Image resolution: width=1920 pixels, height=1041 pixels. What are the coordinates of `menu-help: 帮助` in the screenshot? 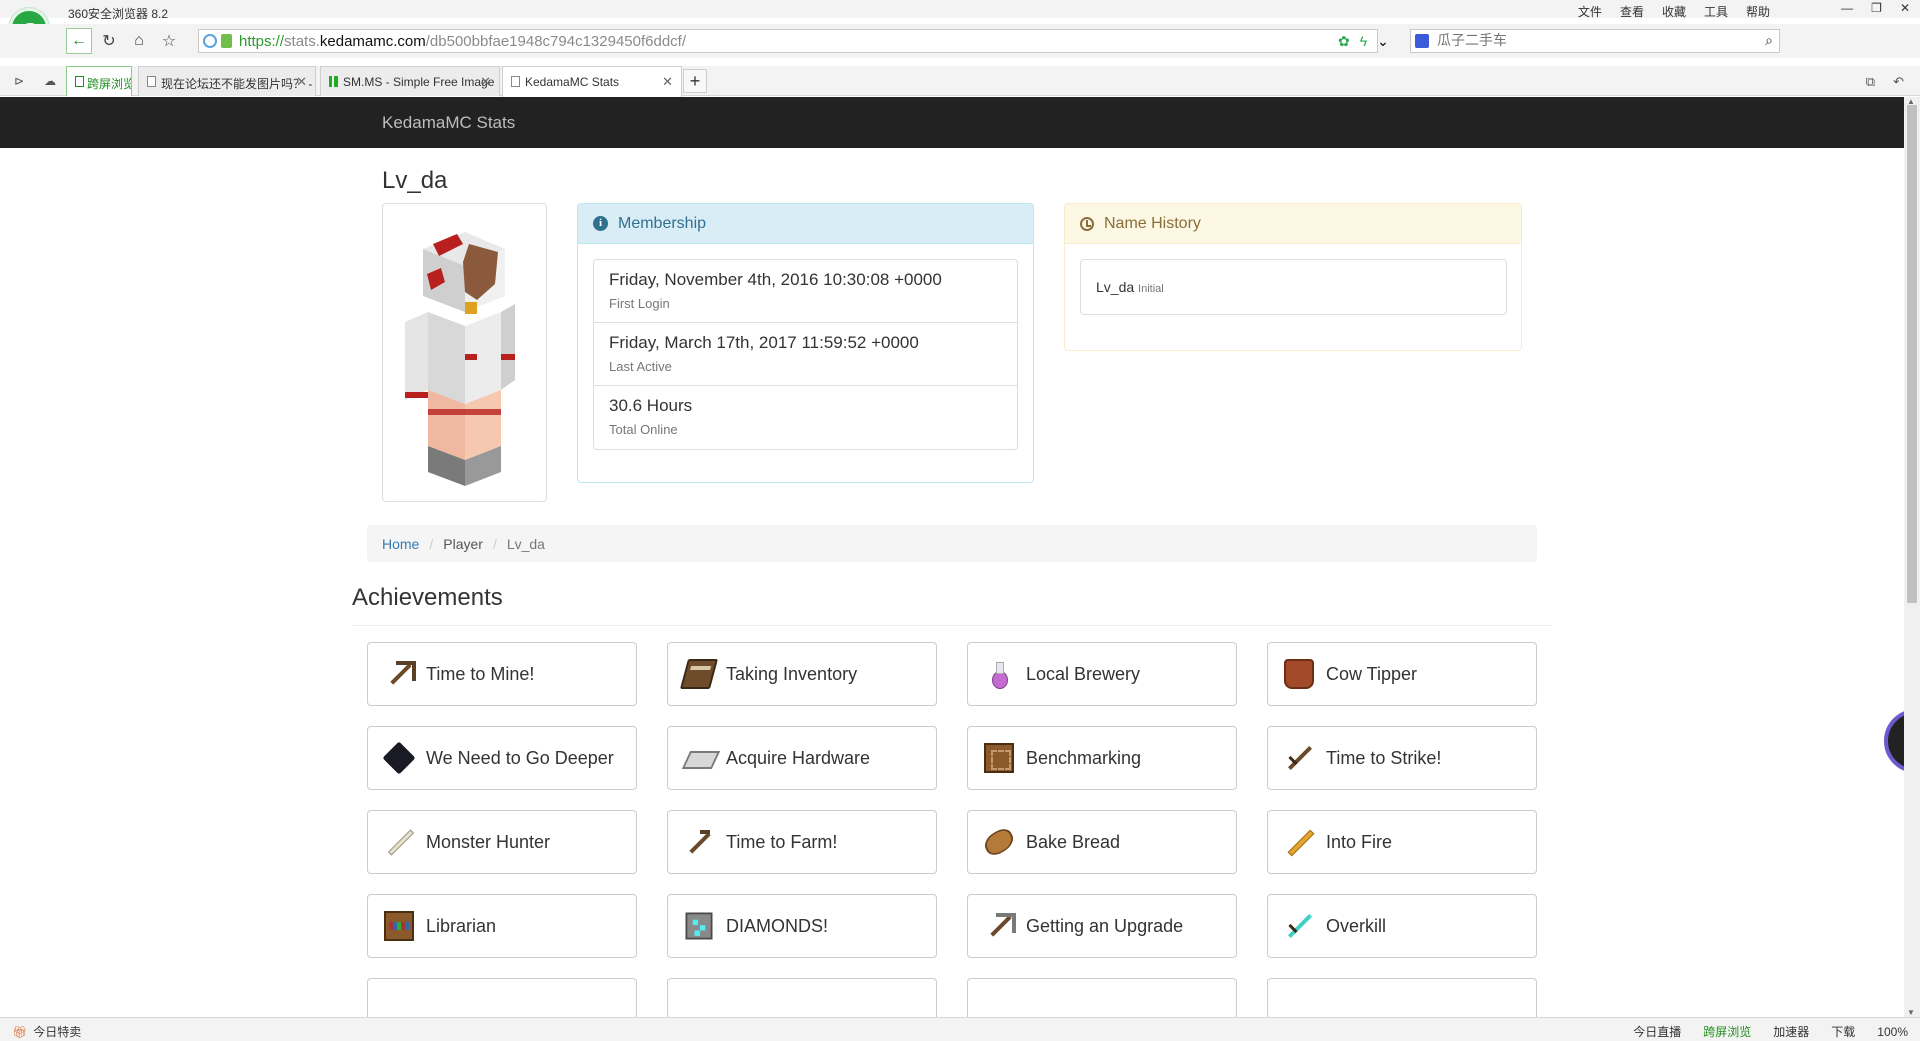 It's located at (1758, 11).